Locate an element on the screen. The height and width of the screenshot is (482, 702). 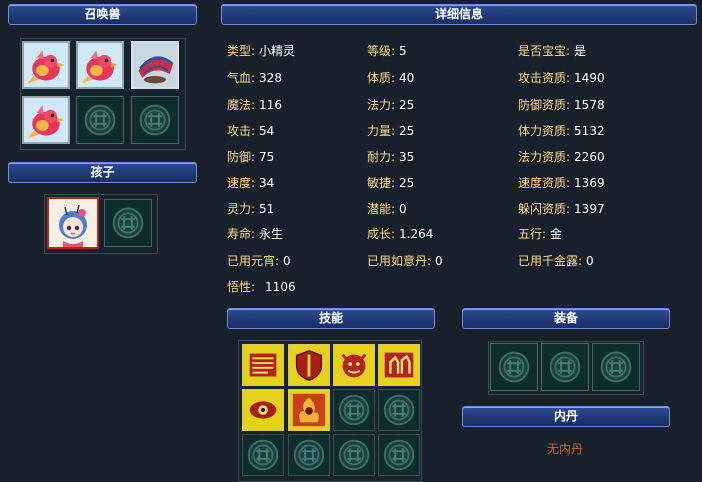
details-panel-header: 详细信息 is located at coordinates (459, 14).